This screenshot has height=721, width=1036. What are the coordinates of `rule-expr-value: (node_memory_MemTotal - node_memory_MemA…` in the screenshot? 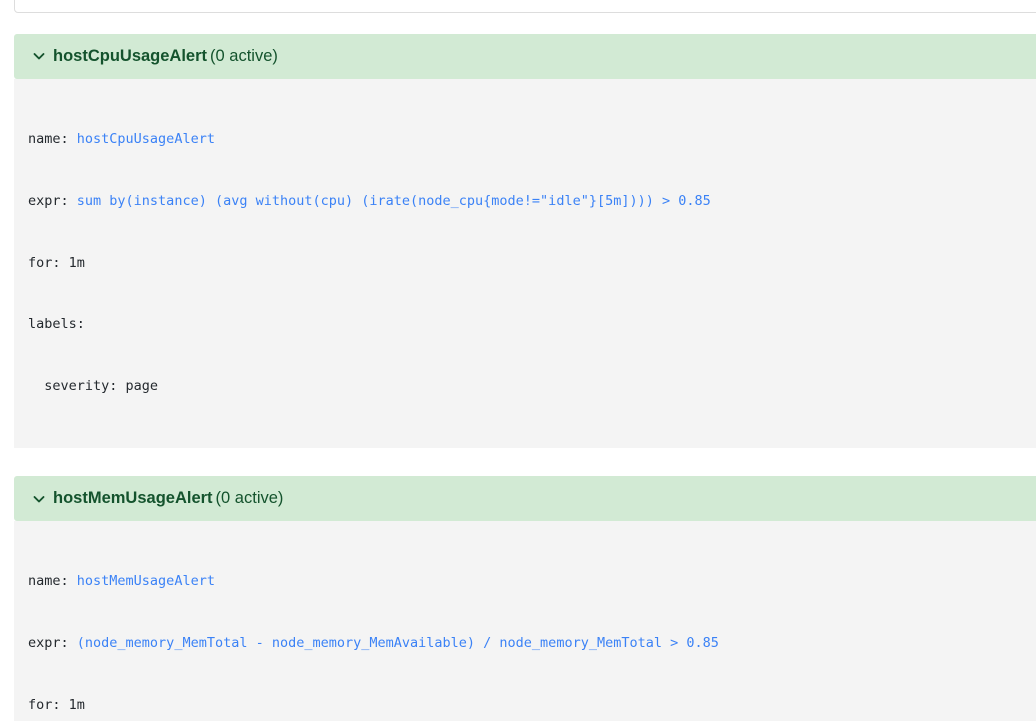 It's located at (397, 642).